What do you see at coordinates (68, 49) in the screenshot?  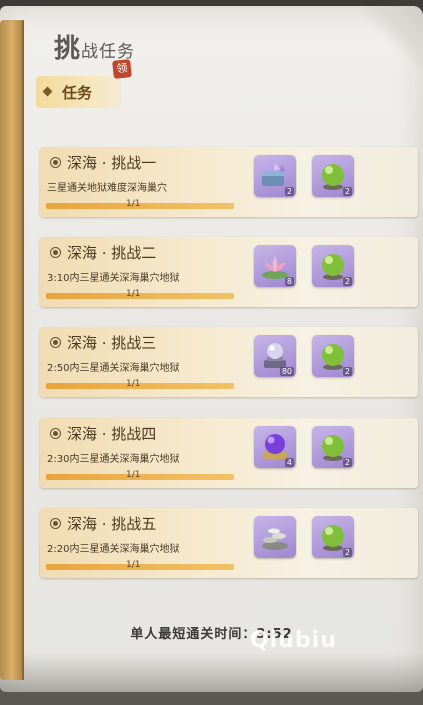 I see `page-title-first-char: 挑` at bounding box center [68, 49].